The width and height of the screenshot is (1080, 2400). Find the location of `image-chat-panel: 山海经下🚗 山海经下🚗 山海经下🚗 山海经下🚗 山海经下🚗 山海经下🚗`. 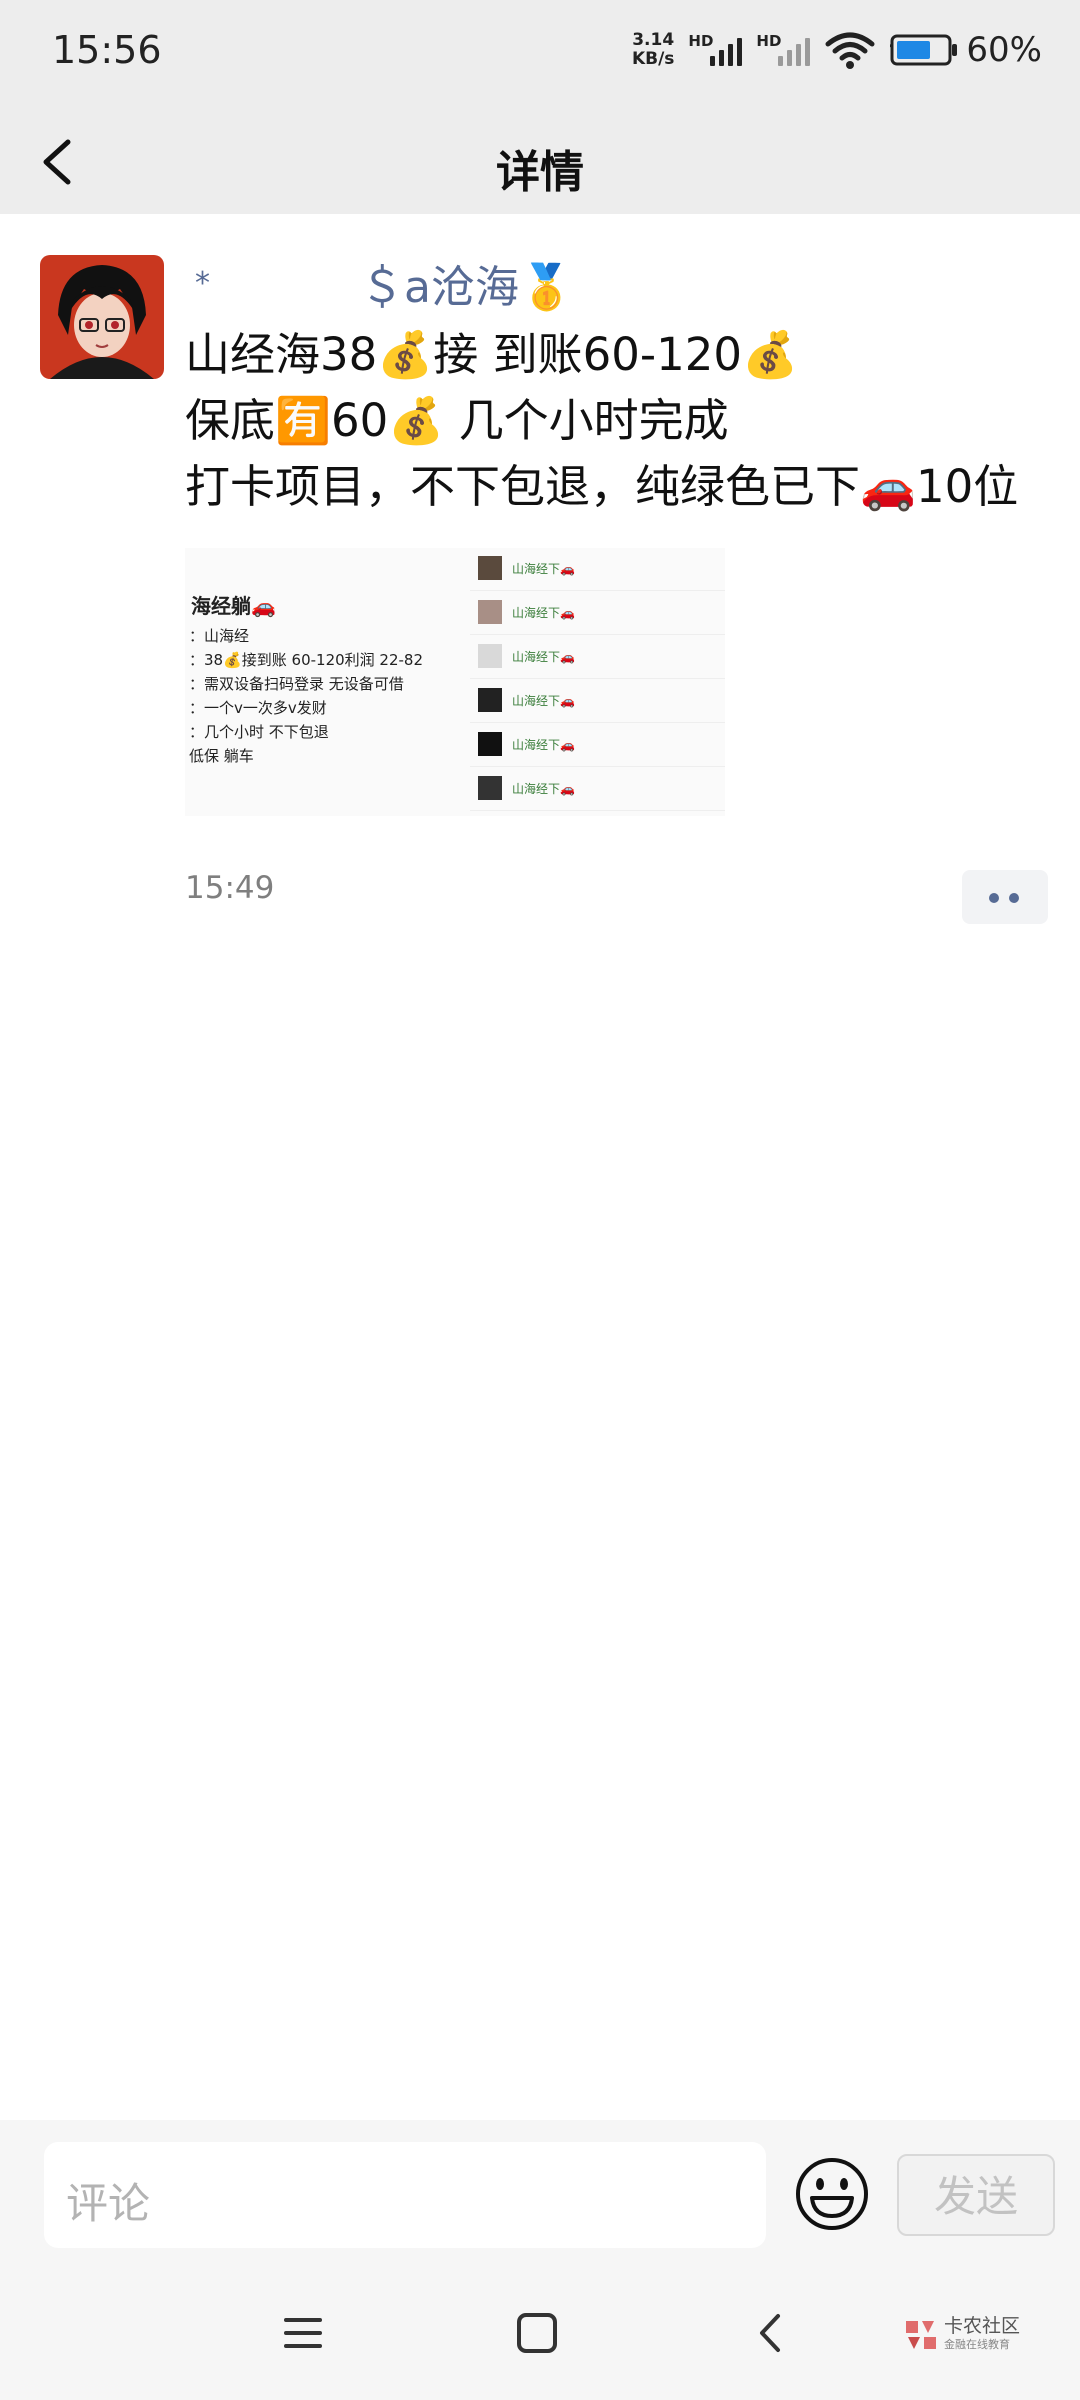

image-chat-panel: 山海经下🚗 山海经下🚗 山海经下🚗 山海经下🚗 山海经下🚗 山海经下🚗 is located at coordinates (597, 682).